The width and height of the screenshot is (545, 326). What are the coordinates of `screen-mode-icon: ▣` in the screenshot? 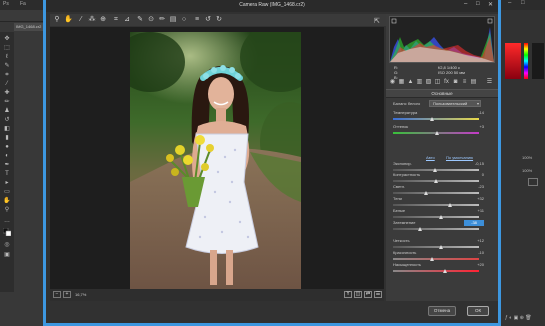 It's located at (7, 255).